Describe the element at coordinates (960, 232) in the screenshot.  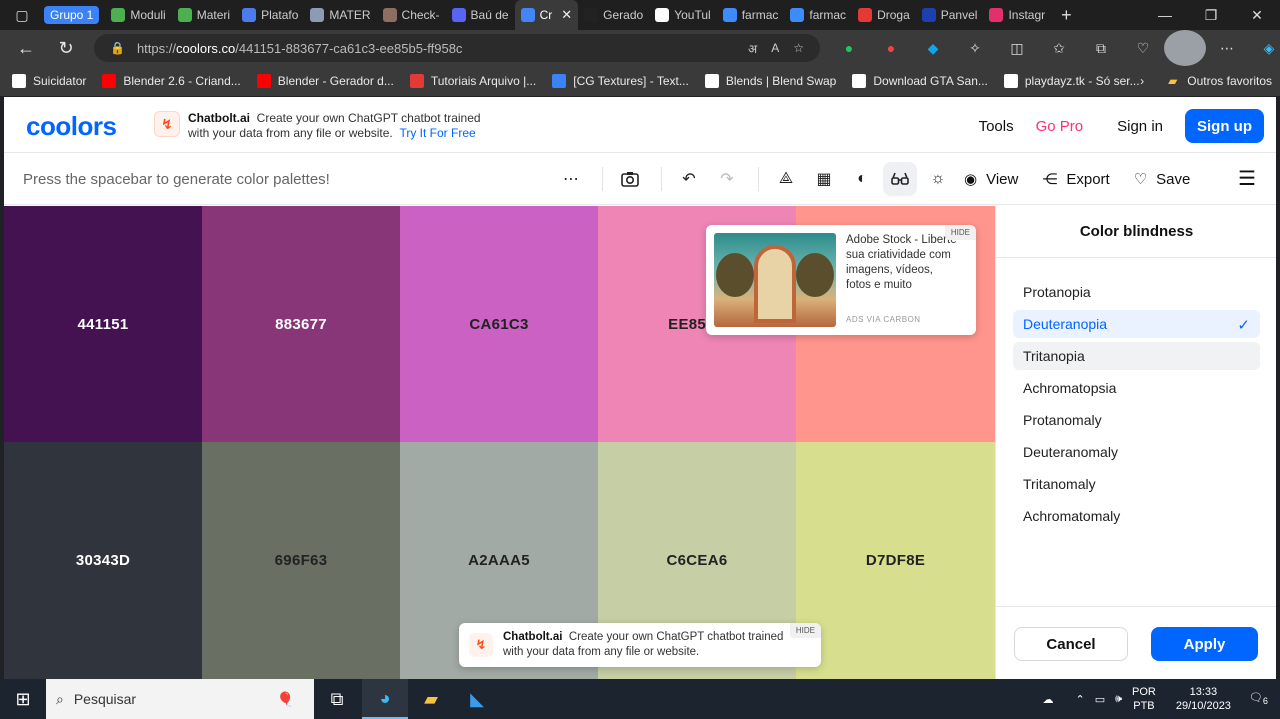
I see `hide-ad-button: HIDE` at that location.